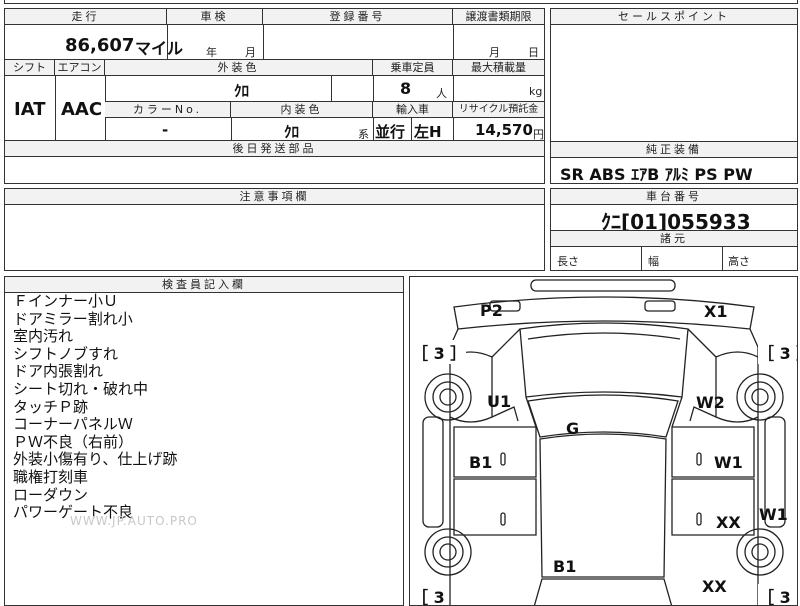 This screenshot has height=606, width=800. Describe the element at coordinates (439, 352) in the screenshot. I see `tire-grade-tl: ［ 3 ］` at that location.